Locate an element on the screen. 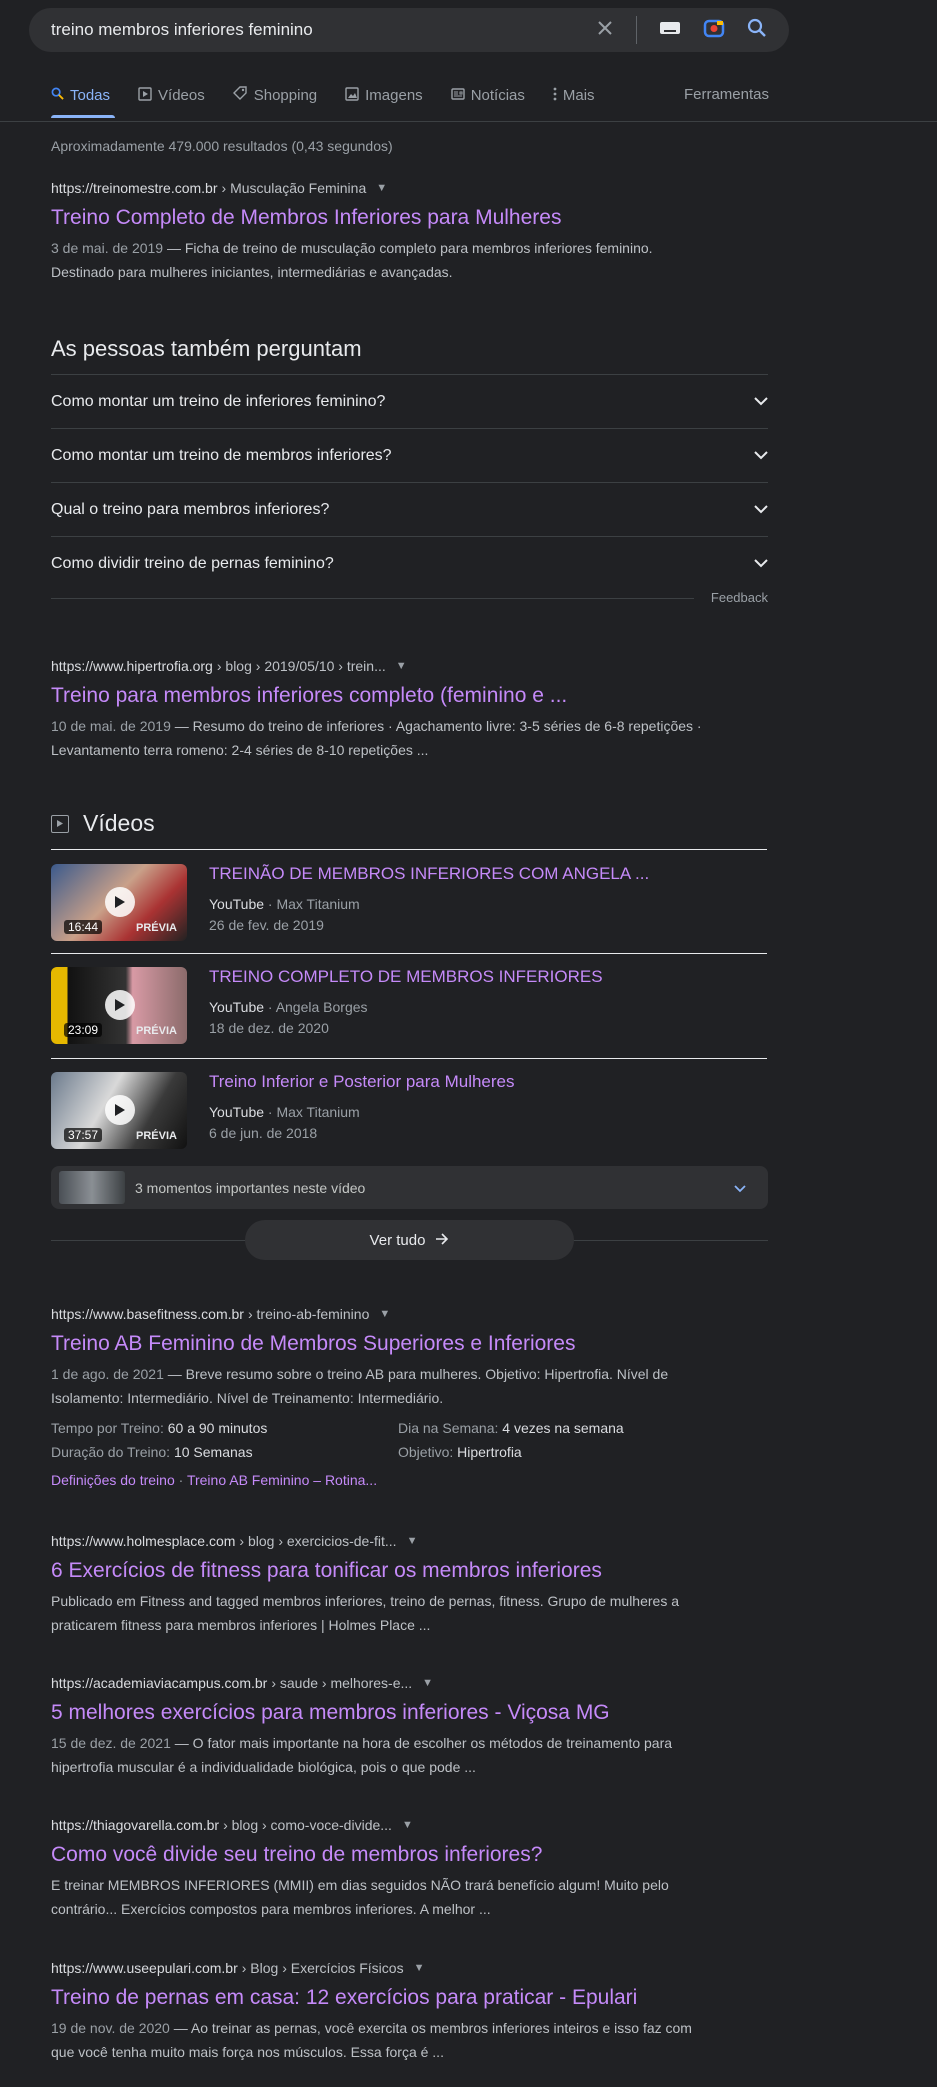 This screenshot has width=937, height=2087. more-icon is located at coordinates (555, 96).